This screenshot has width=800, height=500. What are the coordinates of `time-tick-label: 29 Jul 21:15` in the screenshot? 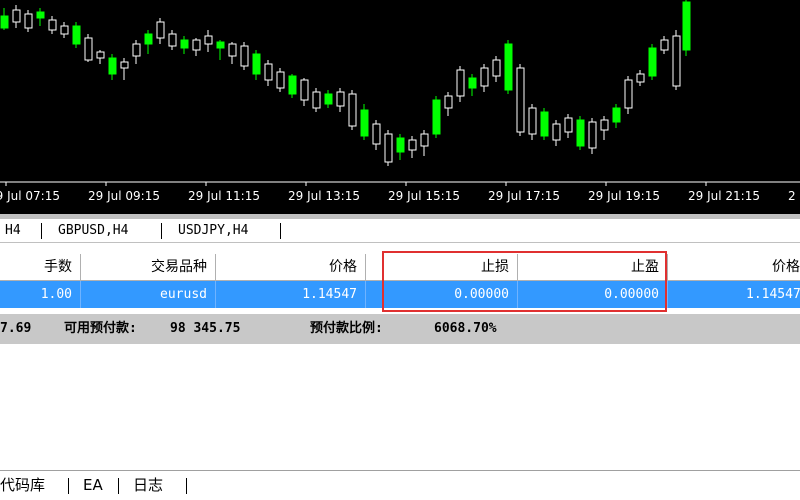 It's located at (724, 196).